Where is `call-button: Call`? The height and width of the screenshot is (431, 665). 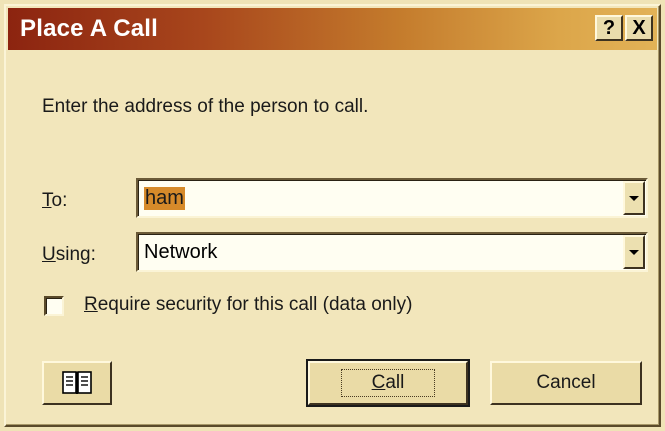
call-button: Call is located at coordinates (388, 383).